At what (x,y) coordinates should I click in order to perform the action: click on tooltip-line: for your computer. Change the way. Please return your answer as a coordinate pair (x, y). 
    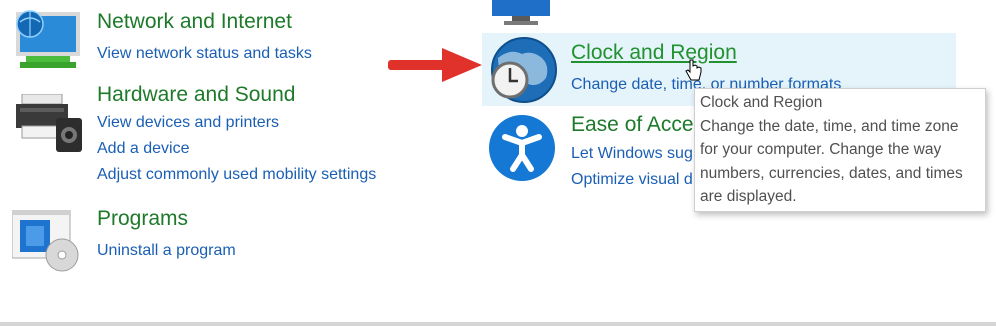
    Looking at the image, I should click on (821, 149).